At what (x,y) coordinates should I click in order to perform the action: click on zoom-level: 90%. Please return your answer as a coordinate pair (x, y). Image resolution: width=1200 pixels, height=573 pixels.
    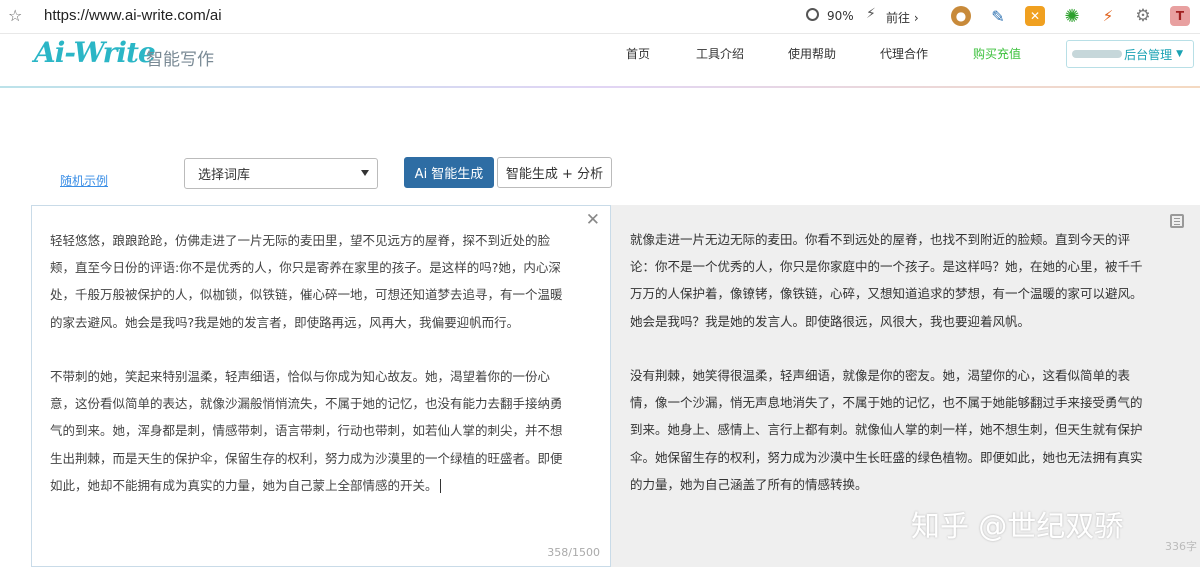
    Looking at the image, I should click on (840, 16).